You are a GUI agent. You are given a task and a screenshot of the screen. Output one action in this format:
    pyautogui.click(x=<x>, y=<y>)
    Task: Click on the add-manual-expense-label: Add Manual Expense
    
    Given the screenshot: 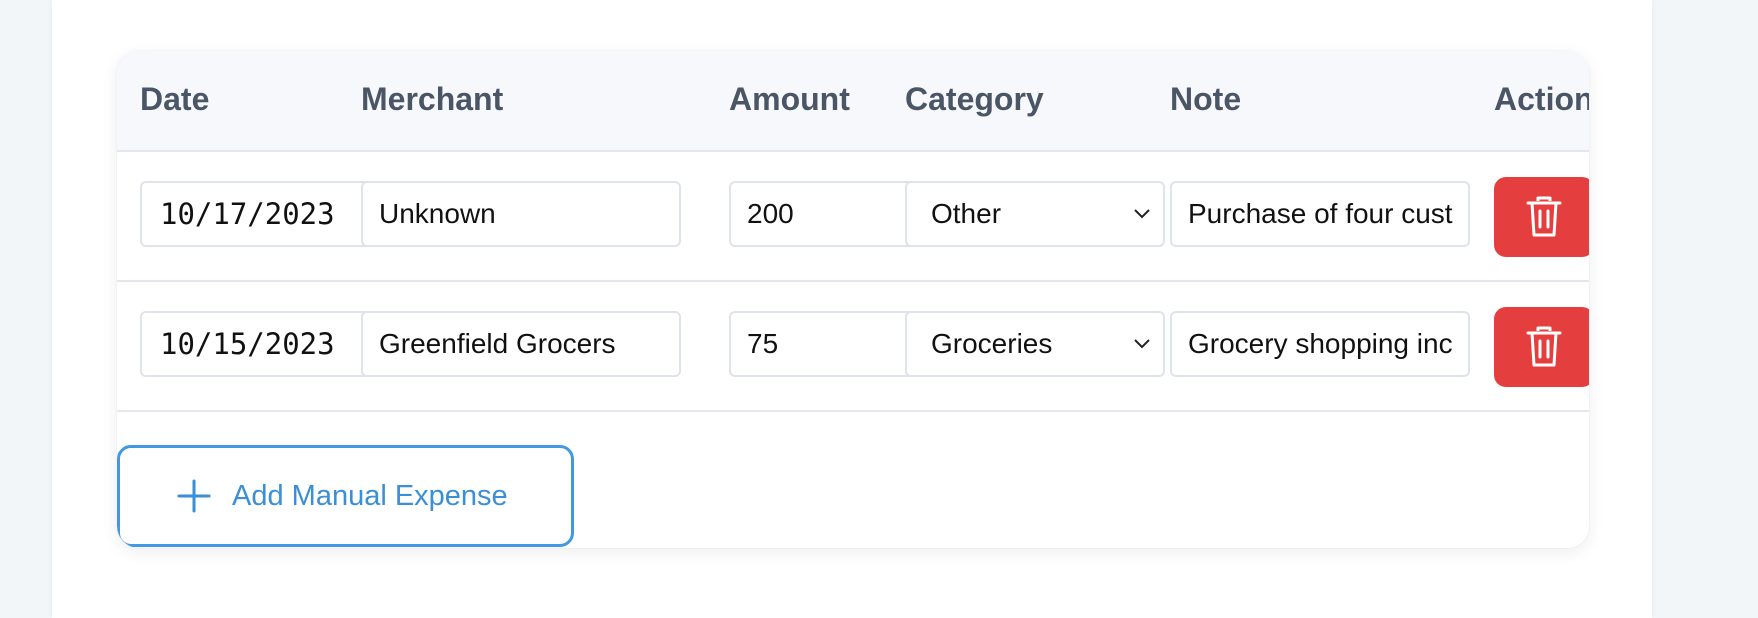 What is the action you would take?
    pyautogui.click(x=370, y=495)
    